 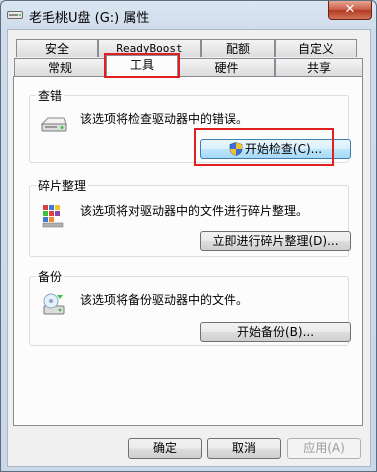 What do you see at coordinates (164, 300) in the screenshot?
I see `backup-description: 该选项将备份驱动器中的文件。` at bounding box center [164, 300].